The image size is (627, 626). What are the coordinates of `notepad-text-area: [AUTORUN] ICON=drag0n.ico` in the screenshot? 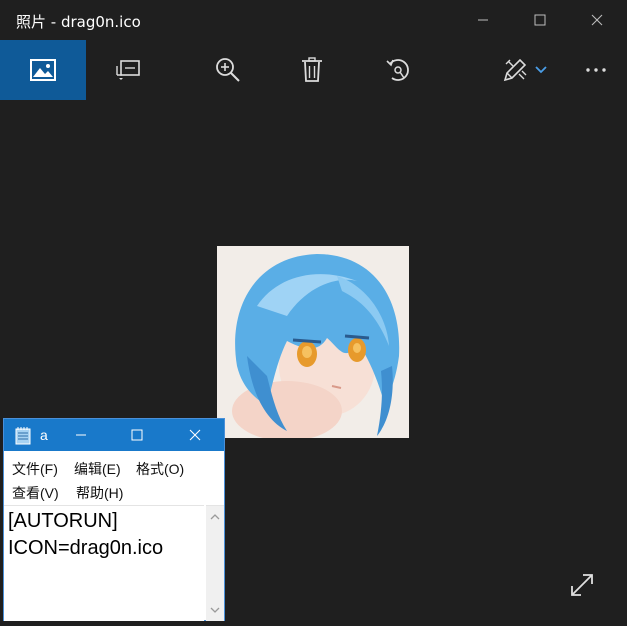 It's located at (104, 563).